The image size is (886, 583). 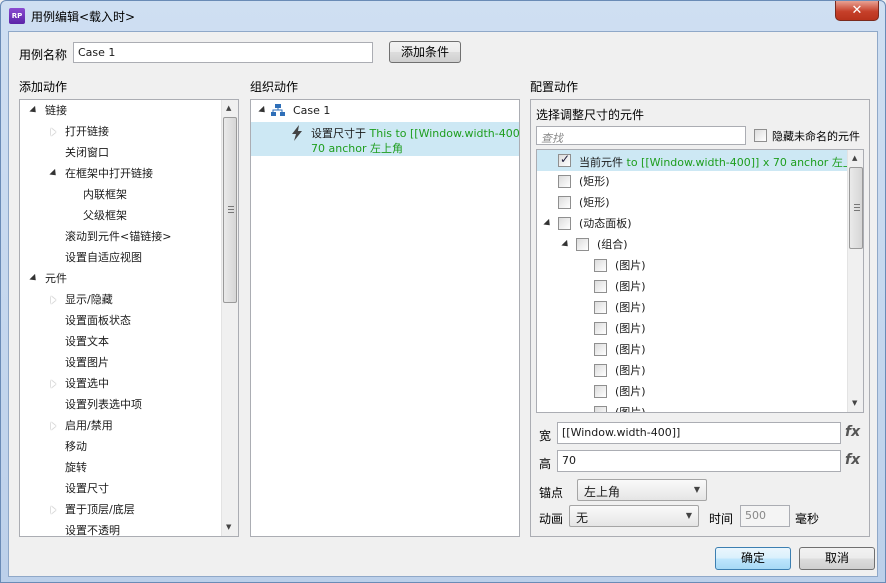 I want to click on window-title: 用例编辑<载入时>, so click(x=83, y=17).